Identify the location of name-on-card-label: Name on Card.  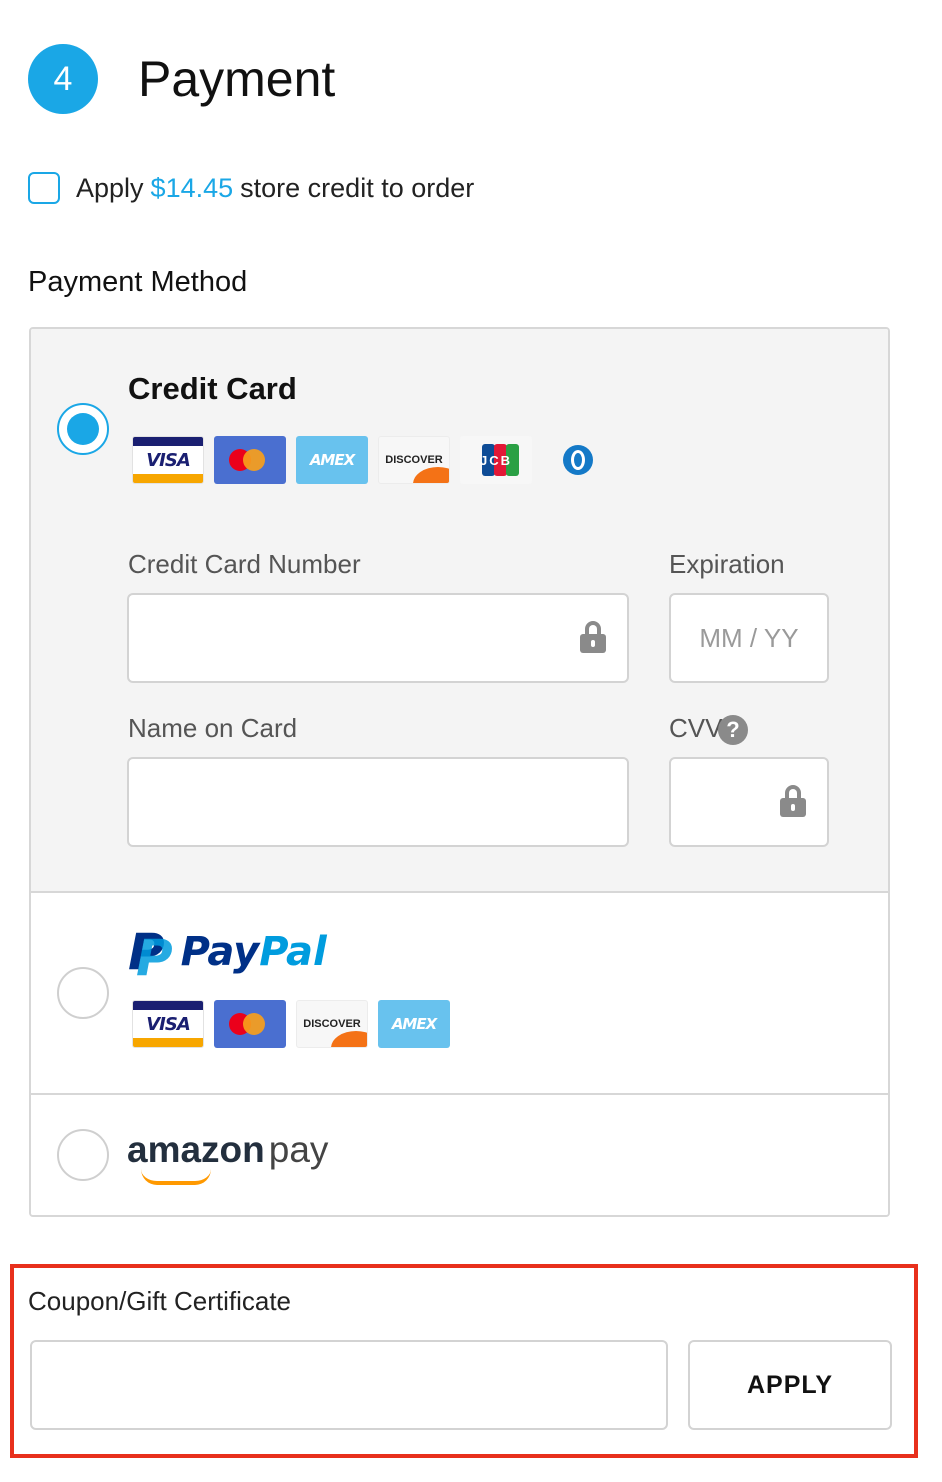
(213, 728).